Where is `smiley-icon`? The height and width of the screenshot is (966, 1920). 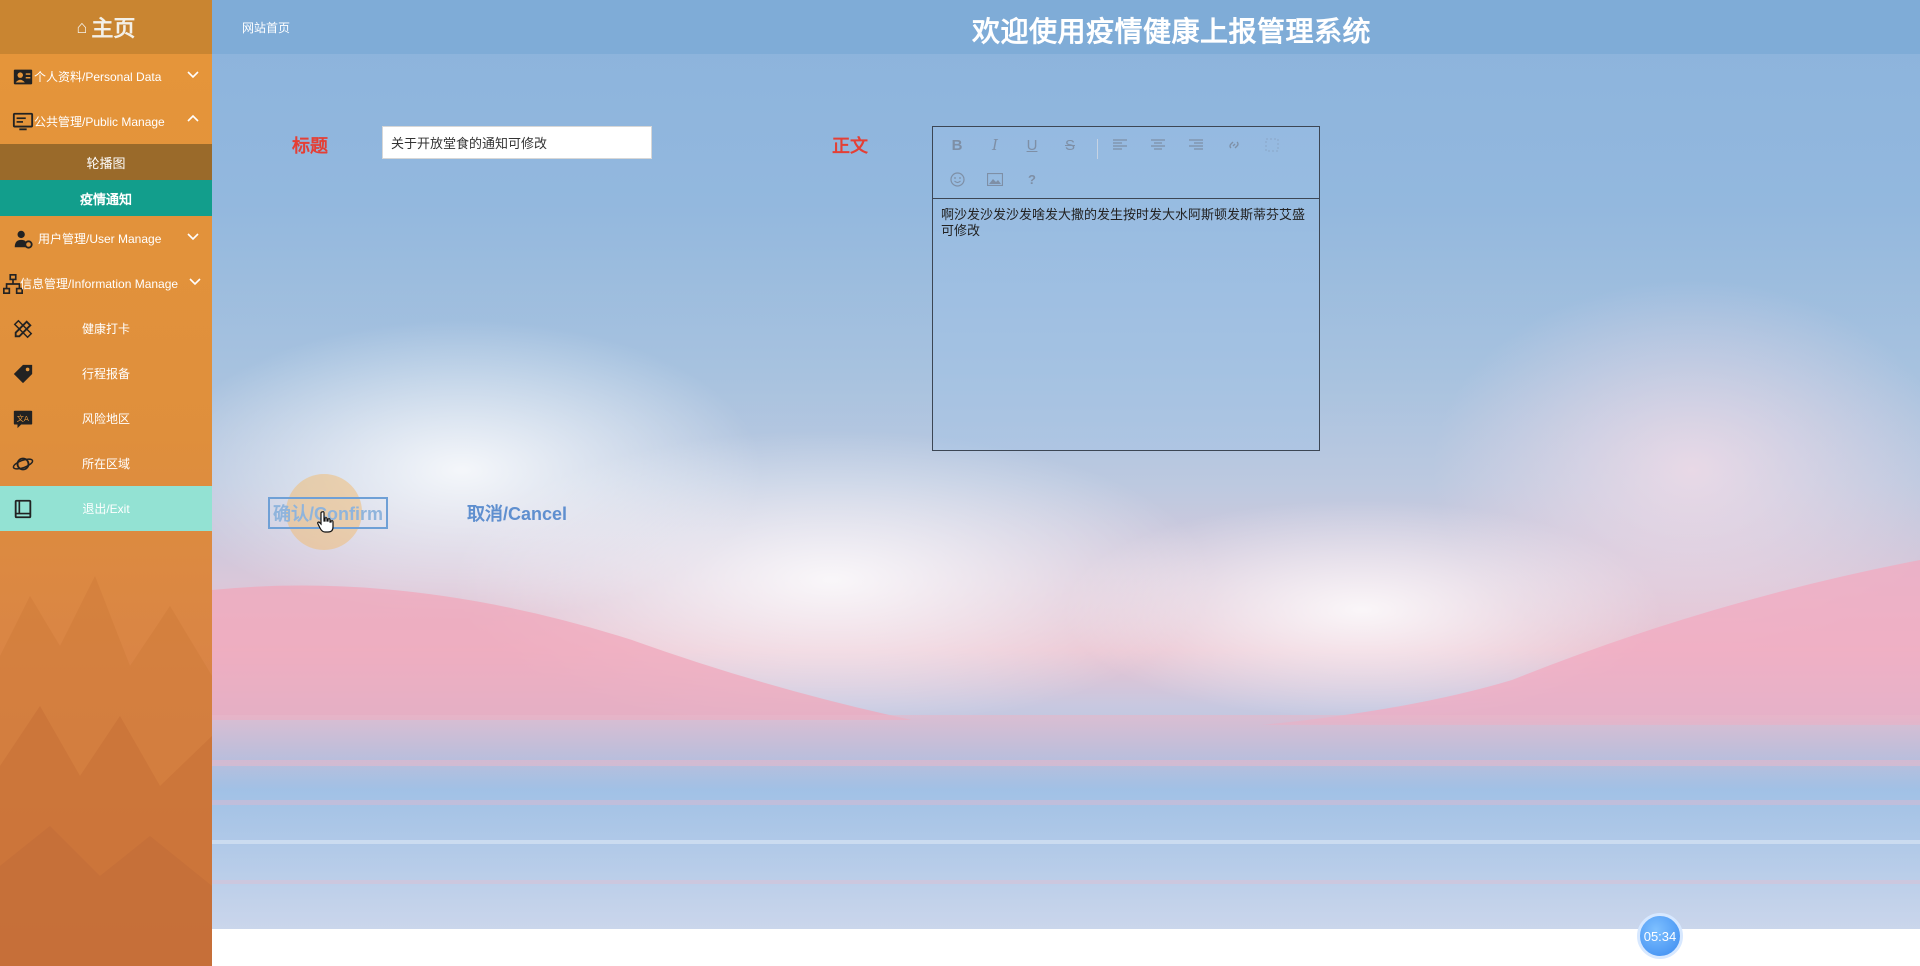 smiley-icon is located at coordinates (957, 179).